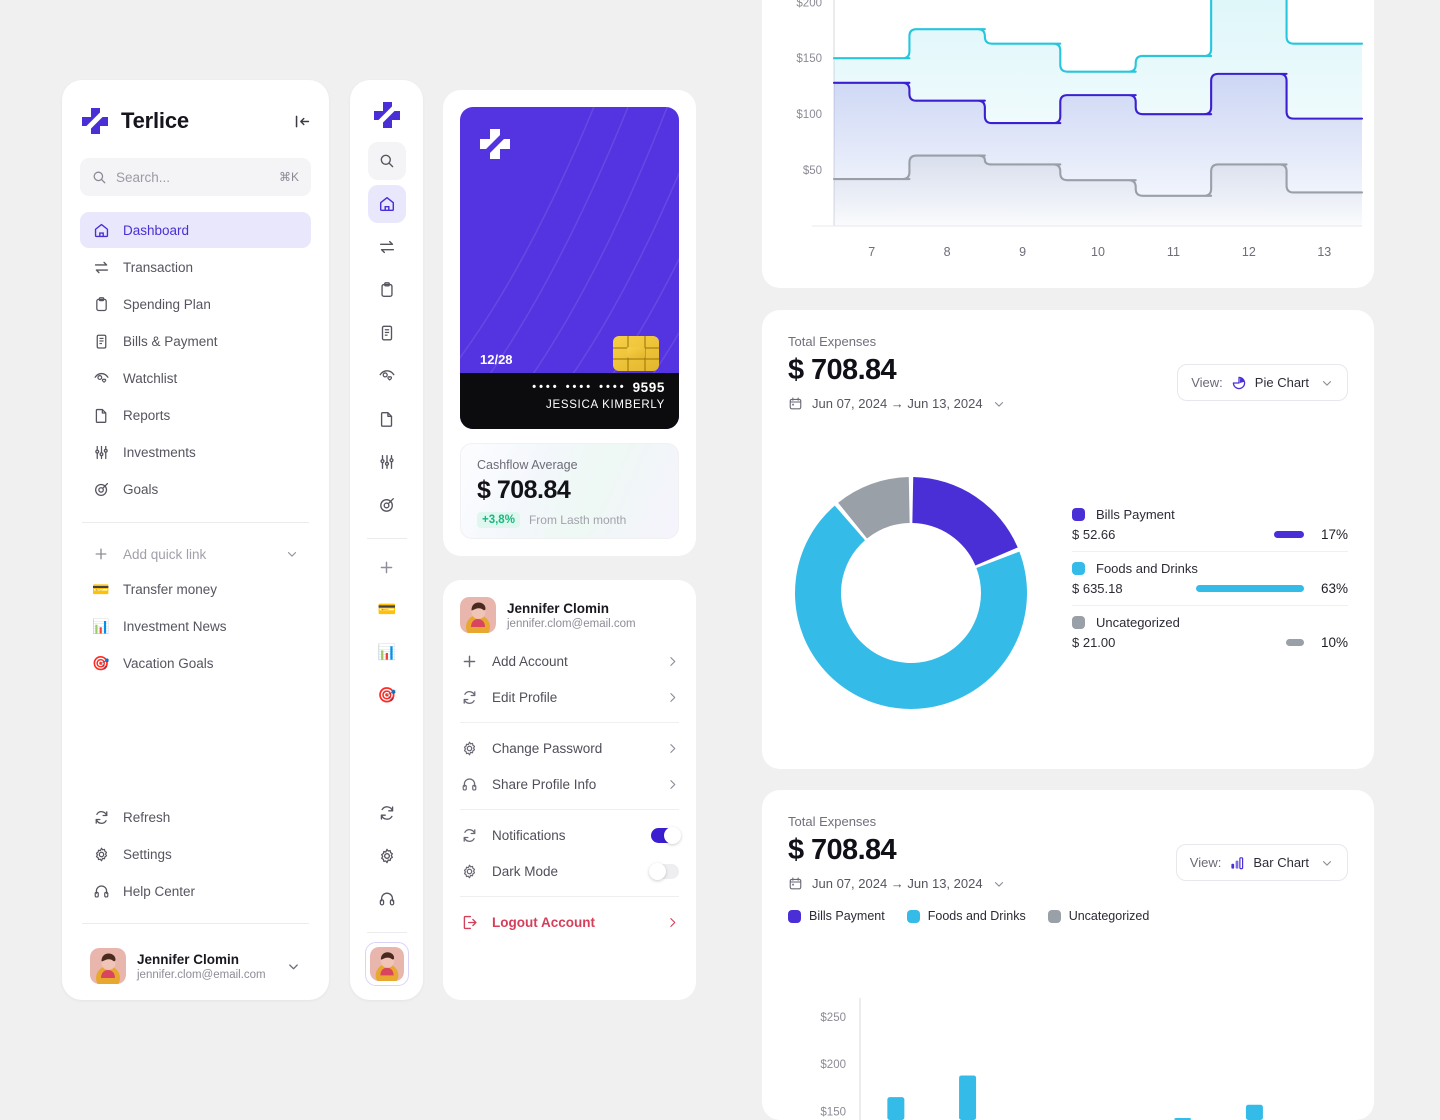 The height and width of the screenshot is (1120, 1440). What do you see at coordinates (569, 748) in the screenshot?
I see `change-password-button: Change Password` at bounding box center [569, 748].